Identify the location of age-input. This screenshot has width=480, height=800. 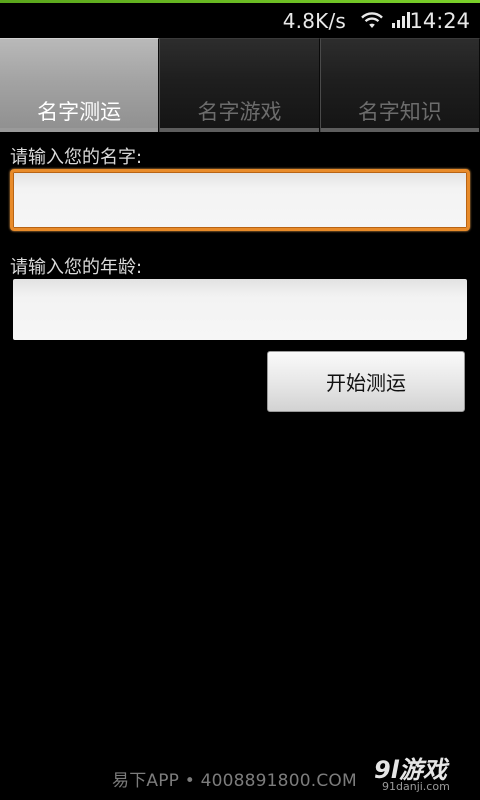
(240, 309).